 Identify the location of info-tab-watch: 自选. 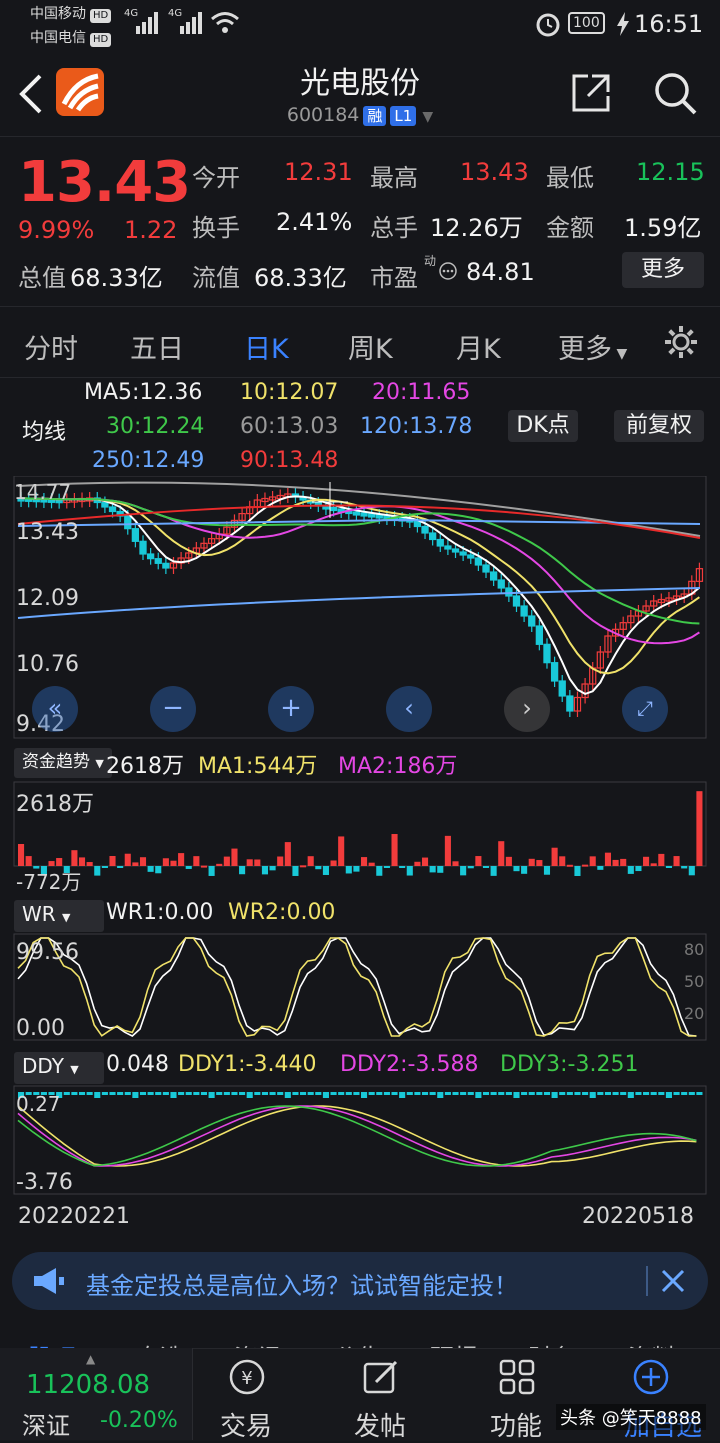
(160, 1343).